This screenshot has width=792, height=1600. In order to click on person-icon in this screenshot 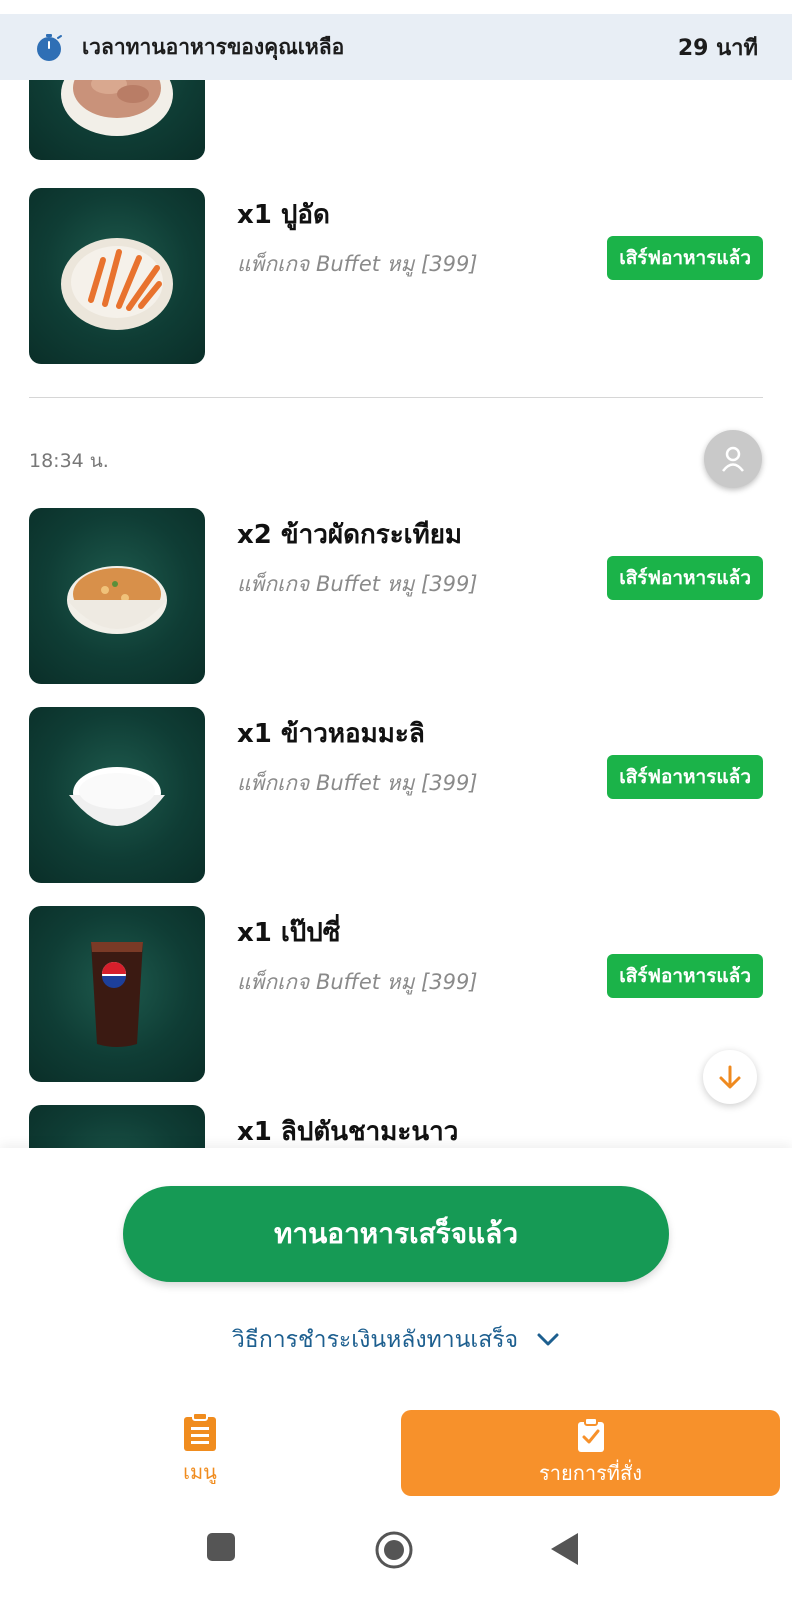, I will do `click(733, 459)`.